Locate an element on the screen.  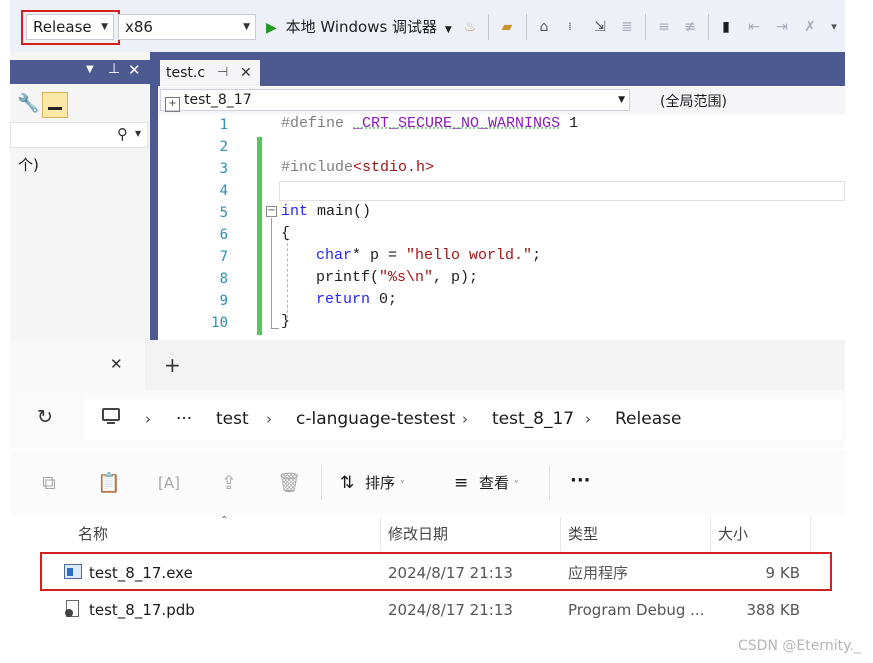
uncomment-icon: ≢ is located at coordinates (690, 27).